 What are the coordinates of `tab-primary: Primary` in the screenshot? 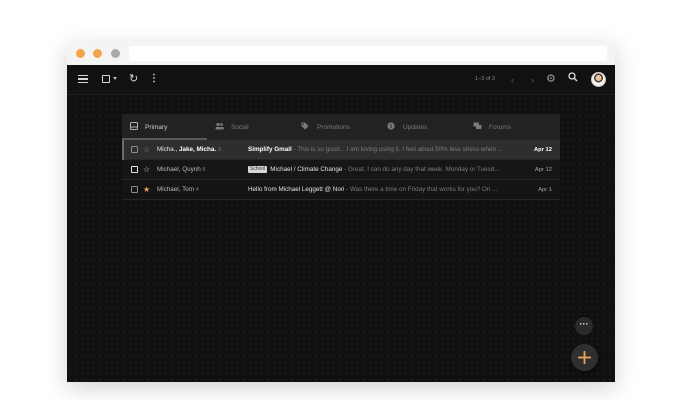 It's located at (164, 127).